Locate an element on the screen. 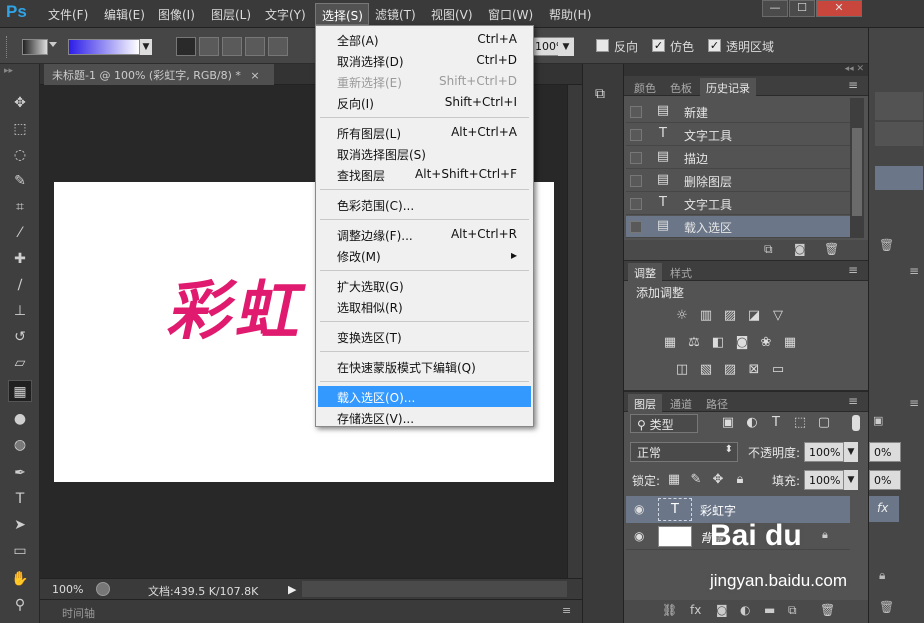 The width and height of the screenshot is (924, 623). diamond-gradient-button is located at coordinates (278, 46).